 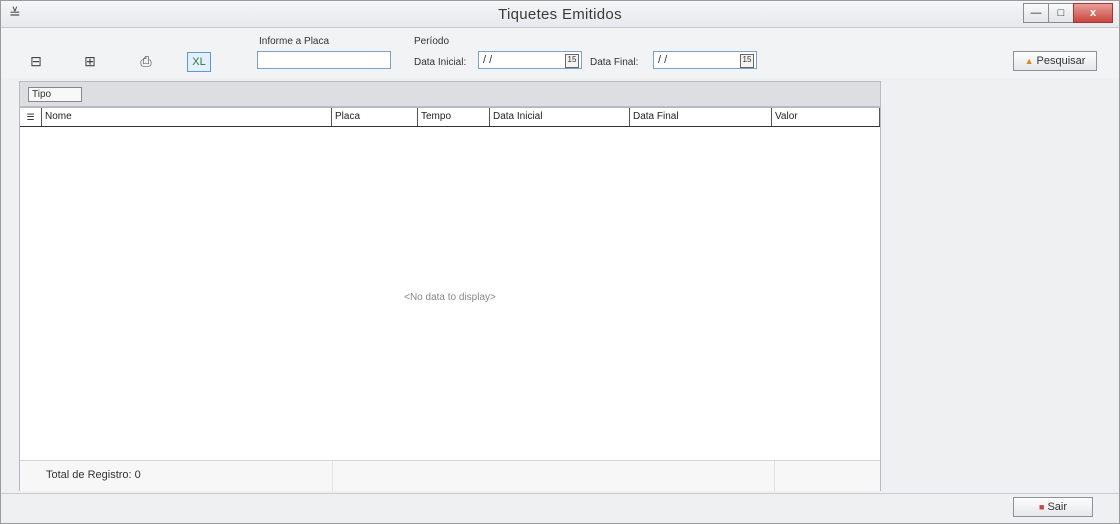 What do you see at coordinates (560, 117) in the screenshot?
I see `column-header: Data Inicial` at bounding box center [560, 117].